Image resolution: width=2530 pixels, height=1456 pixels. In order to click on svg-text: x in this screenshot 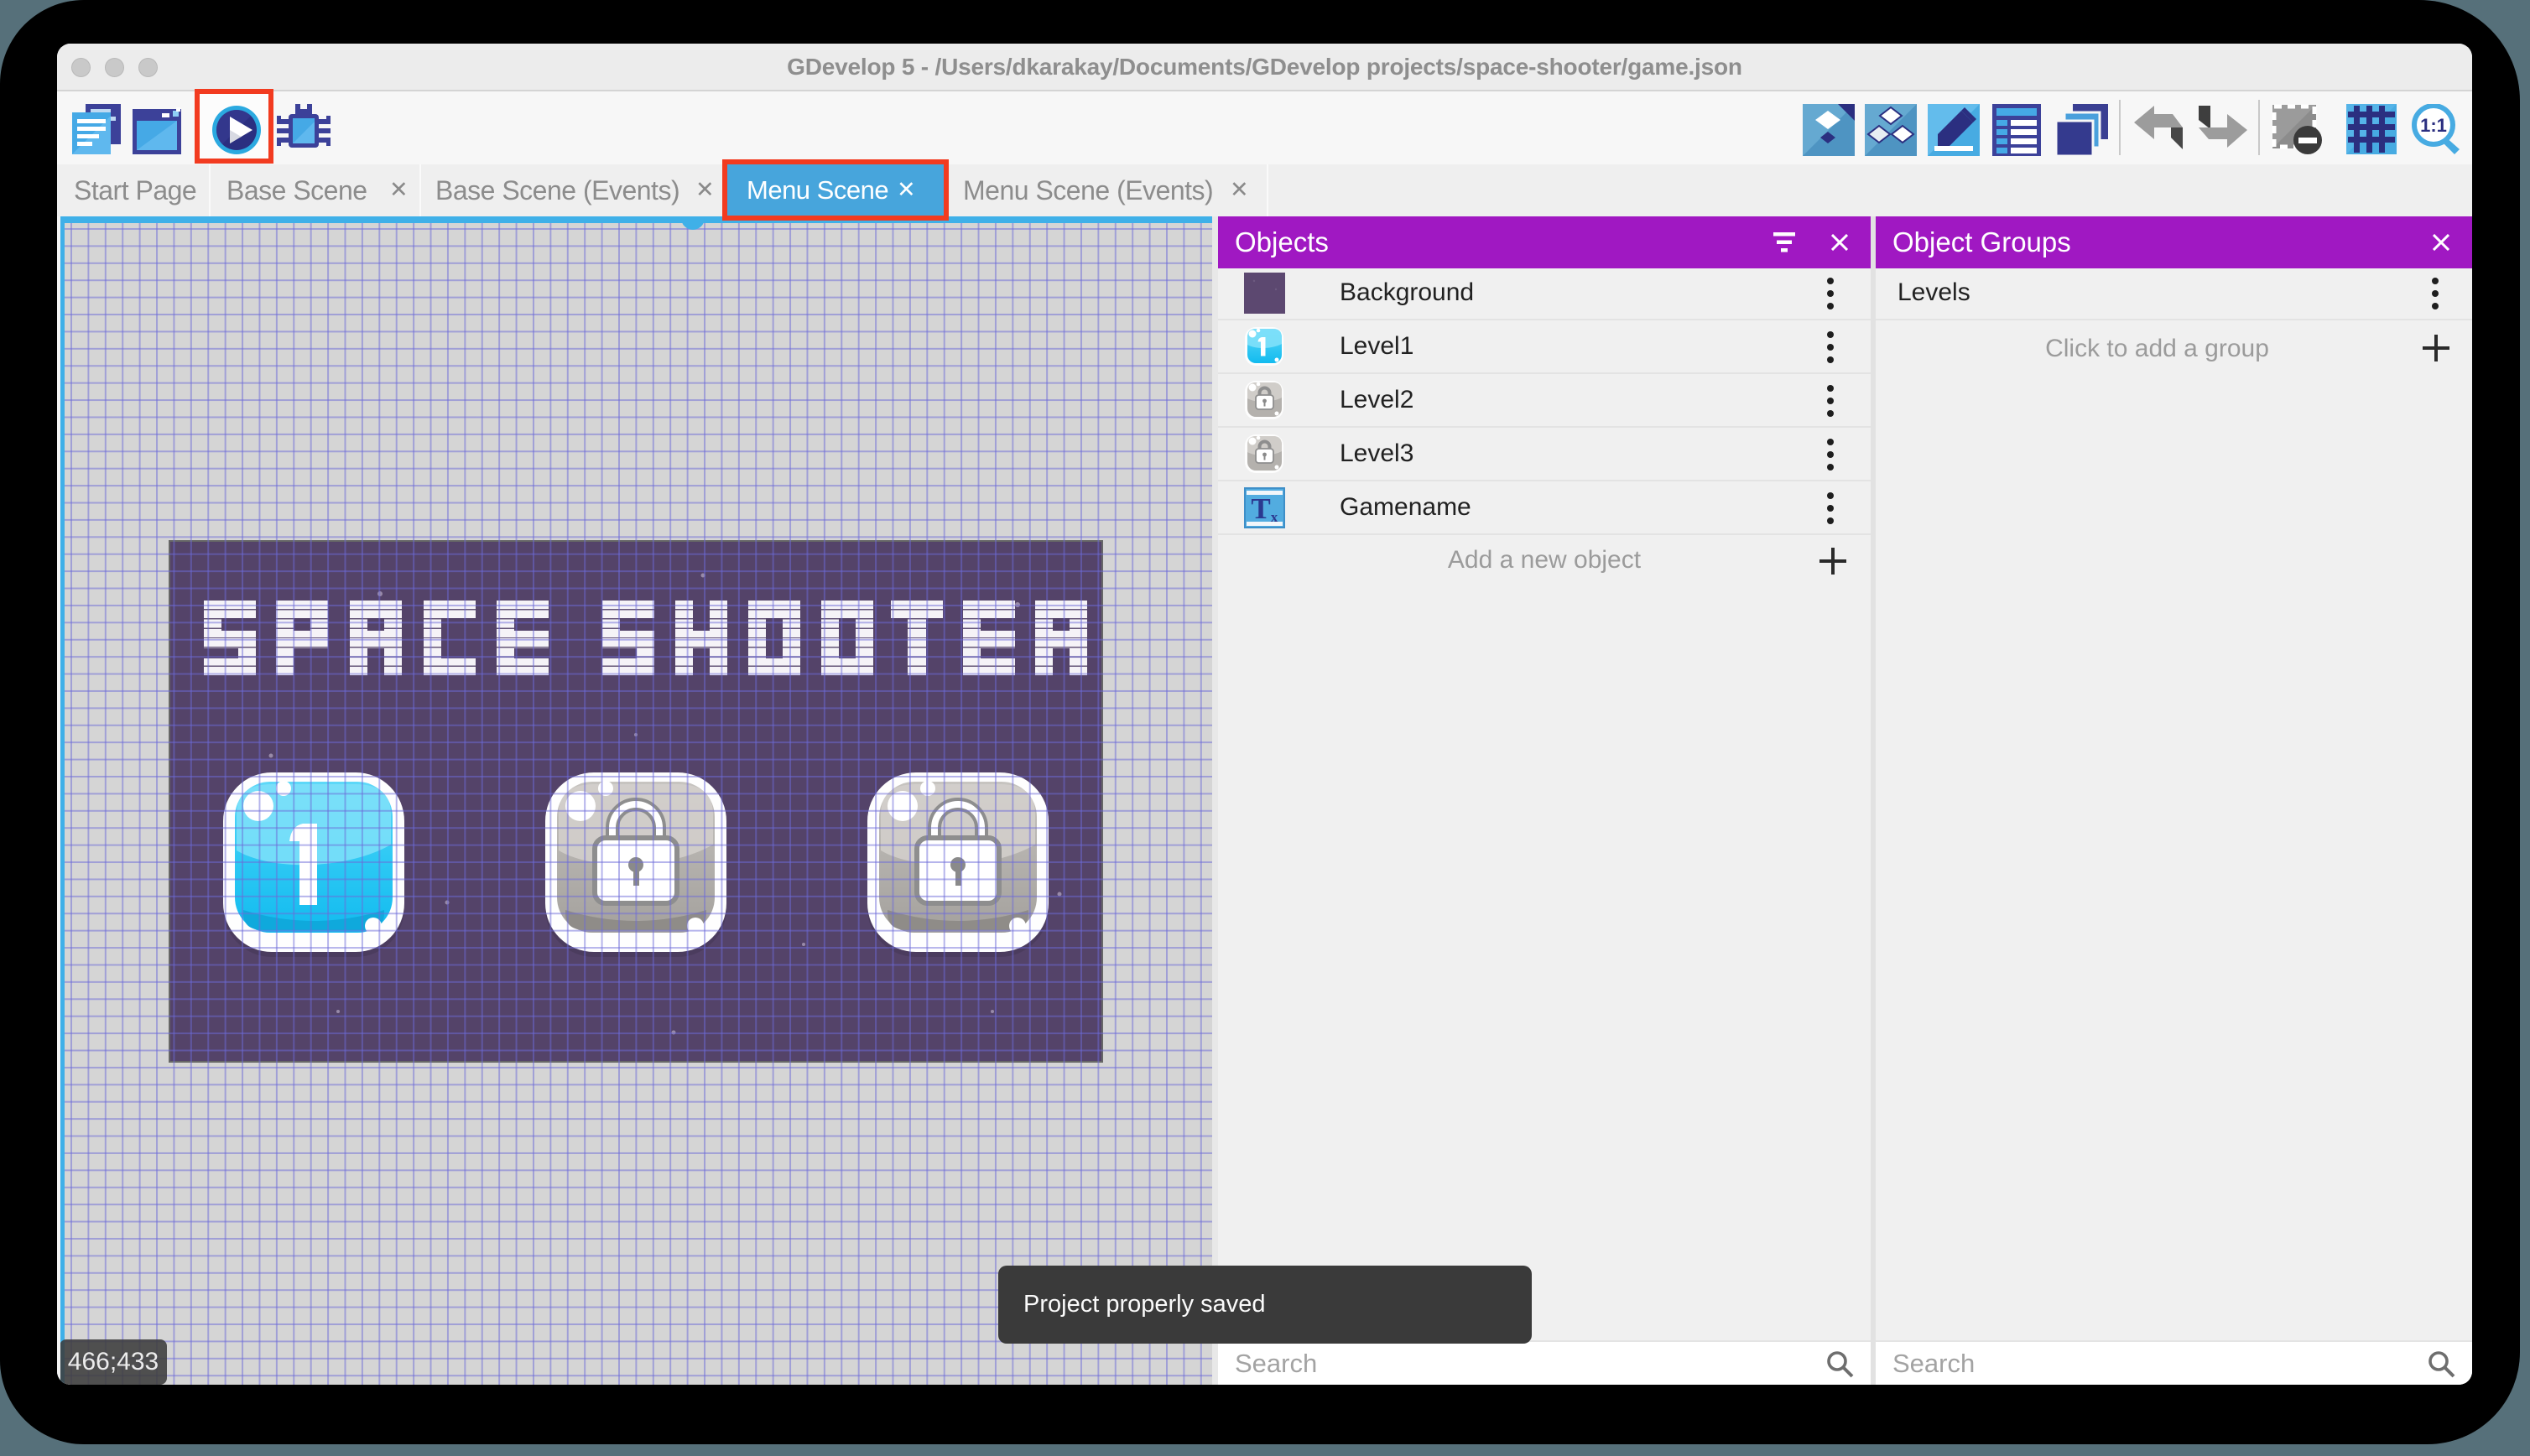, I will do `click(1274, 517)`.